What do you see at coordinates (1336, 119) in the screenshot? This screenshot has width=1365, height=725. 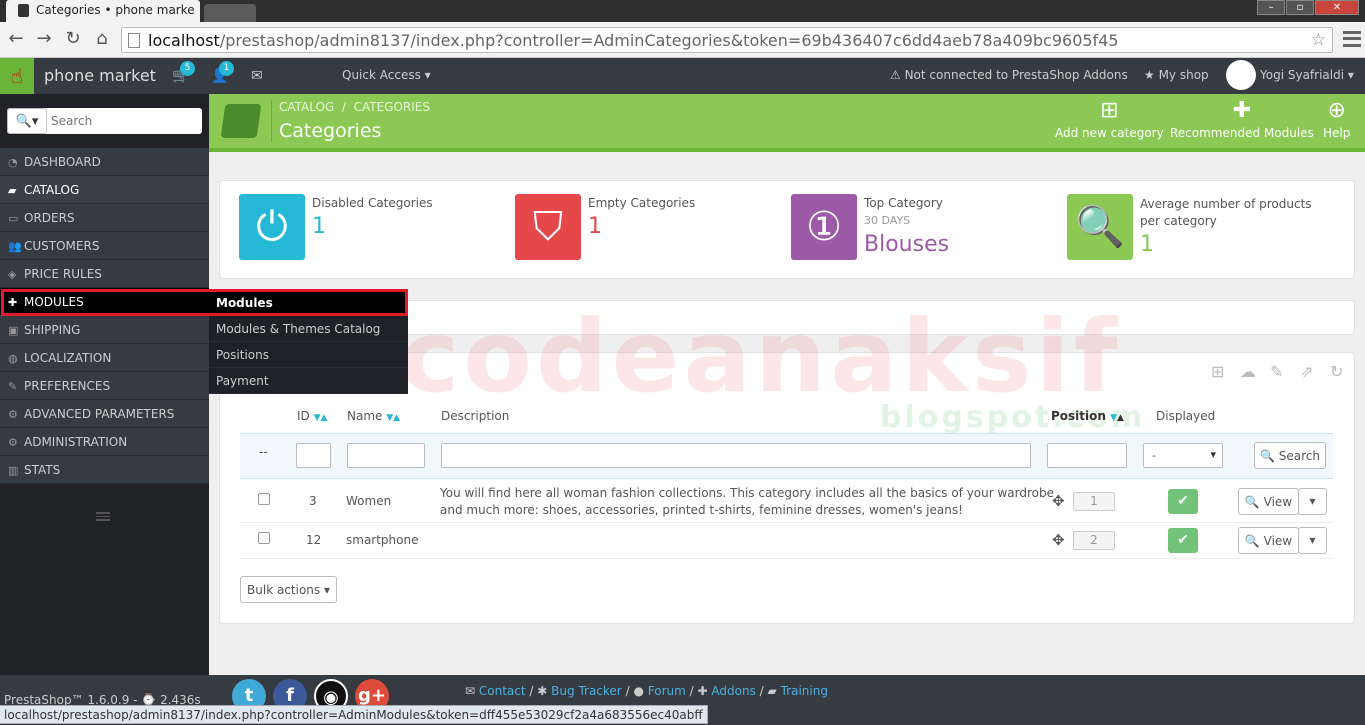 I see `help-button: ⊕ Help` at bounding box center [1336, 119].